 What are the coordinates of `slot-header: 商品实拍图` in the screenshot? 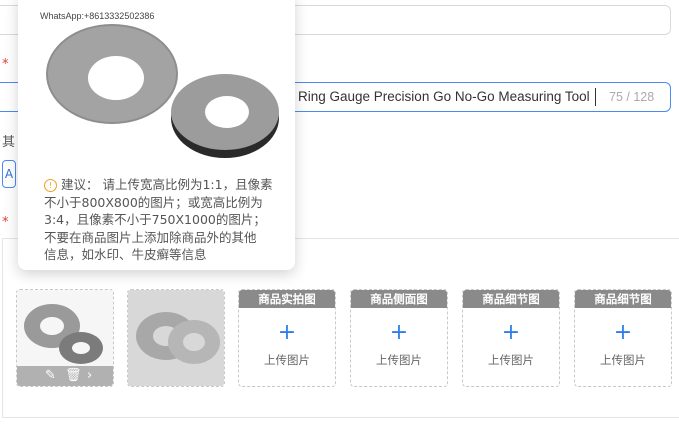 It's located at (287, 299).